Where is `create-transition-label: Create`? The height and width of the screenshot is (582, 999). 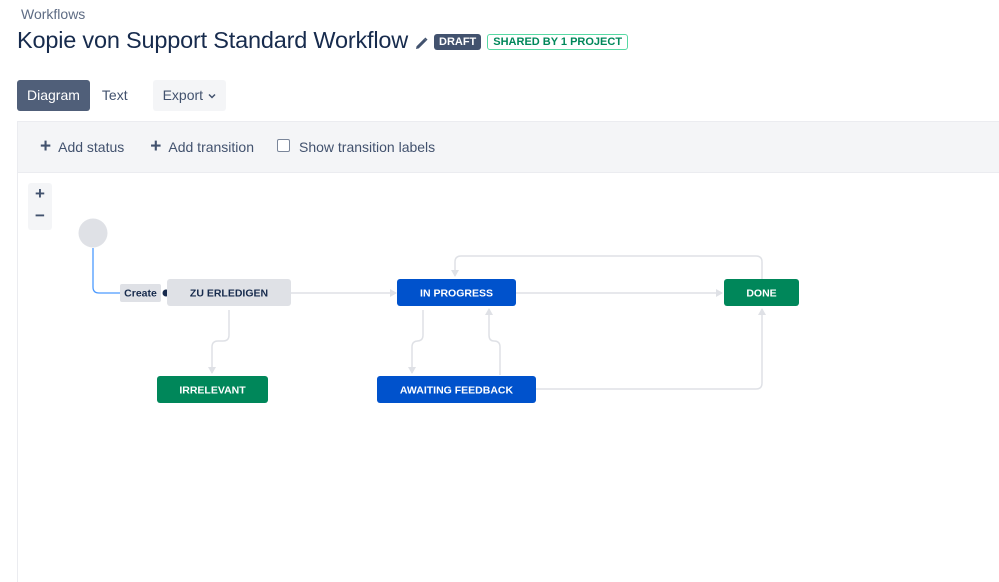 create-transition-label: Create is located at coordinates (140, 294).